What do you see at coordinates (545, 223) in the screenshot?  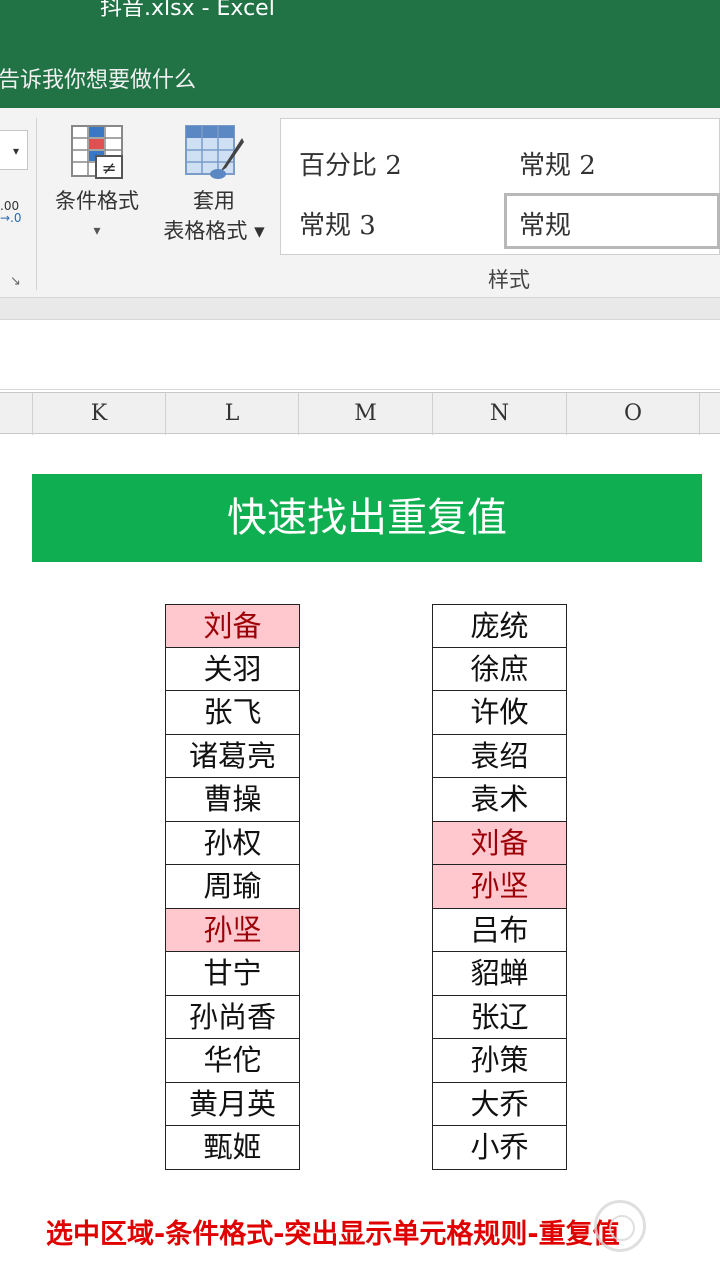 I see `style-normal: 常规` at bounding box center [545, 223].